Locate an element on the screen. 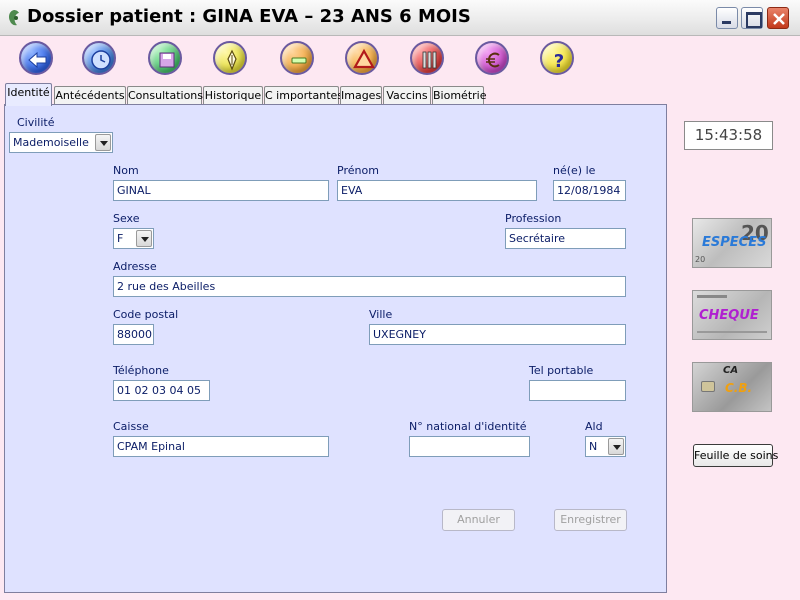  civilite-value: Mademoiselle is located at coordinates (51, 142).